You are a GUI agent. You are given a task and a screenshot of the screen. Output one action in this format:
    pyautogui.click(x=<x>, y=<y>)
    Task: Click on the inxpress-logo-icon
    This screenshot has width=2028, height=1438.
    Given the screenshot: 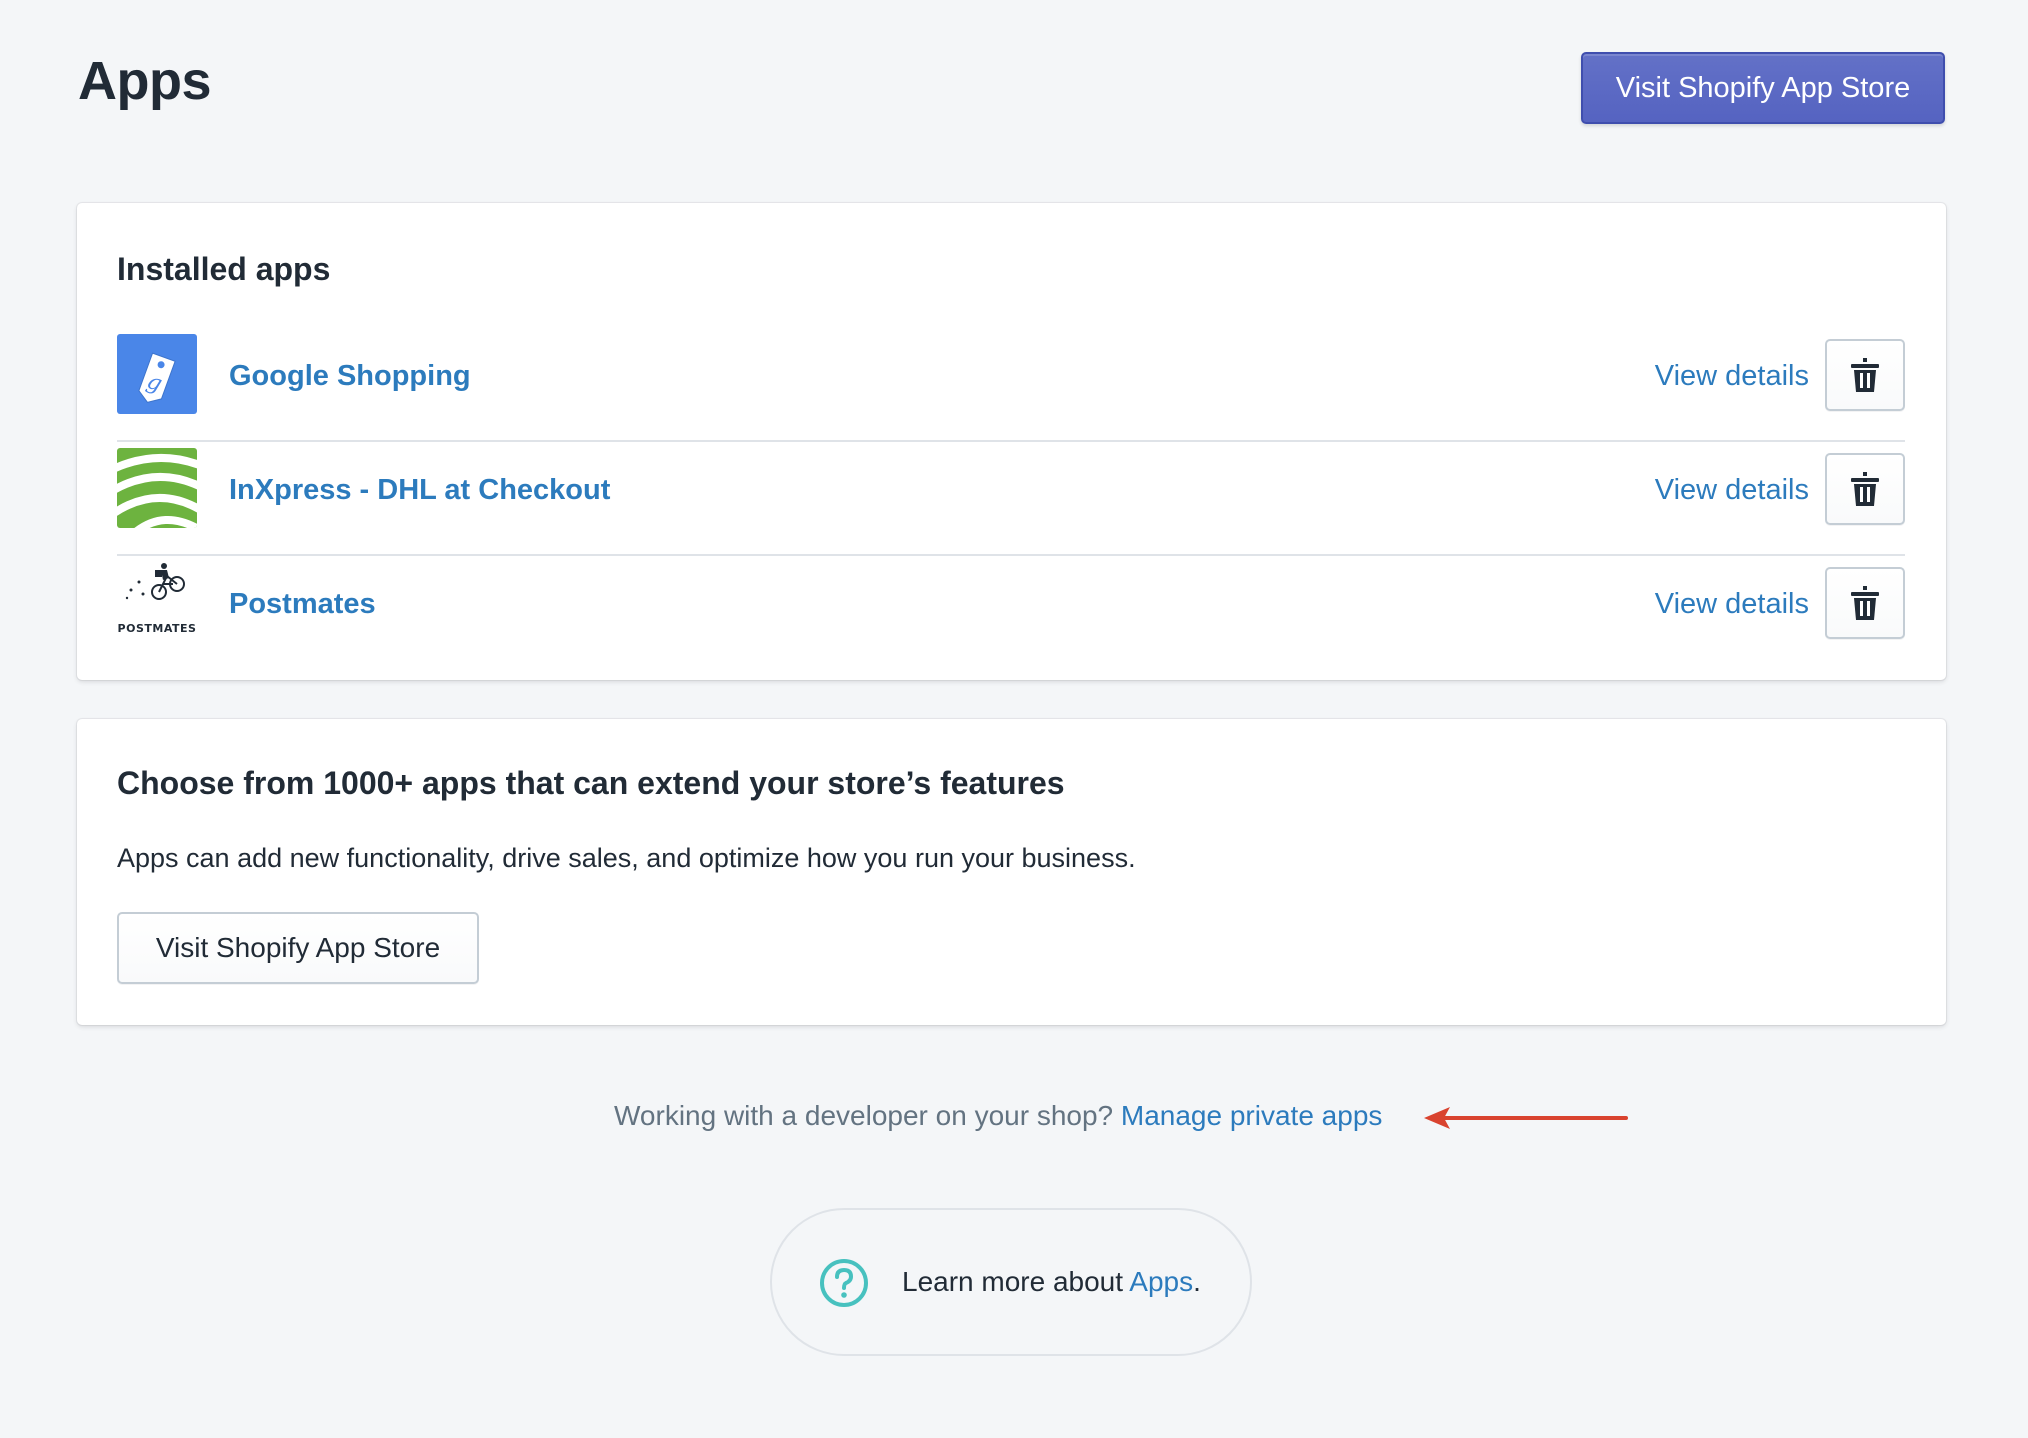 What is the action you would take?
    pyautogui.click(x=157, y=488)
    